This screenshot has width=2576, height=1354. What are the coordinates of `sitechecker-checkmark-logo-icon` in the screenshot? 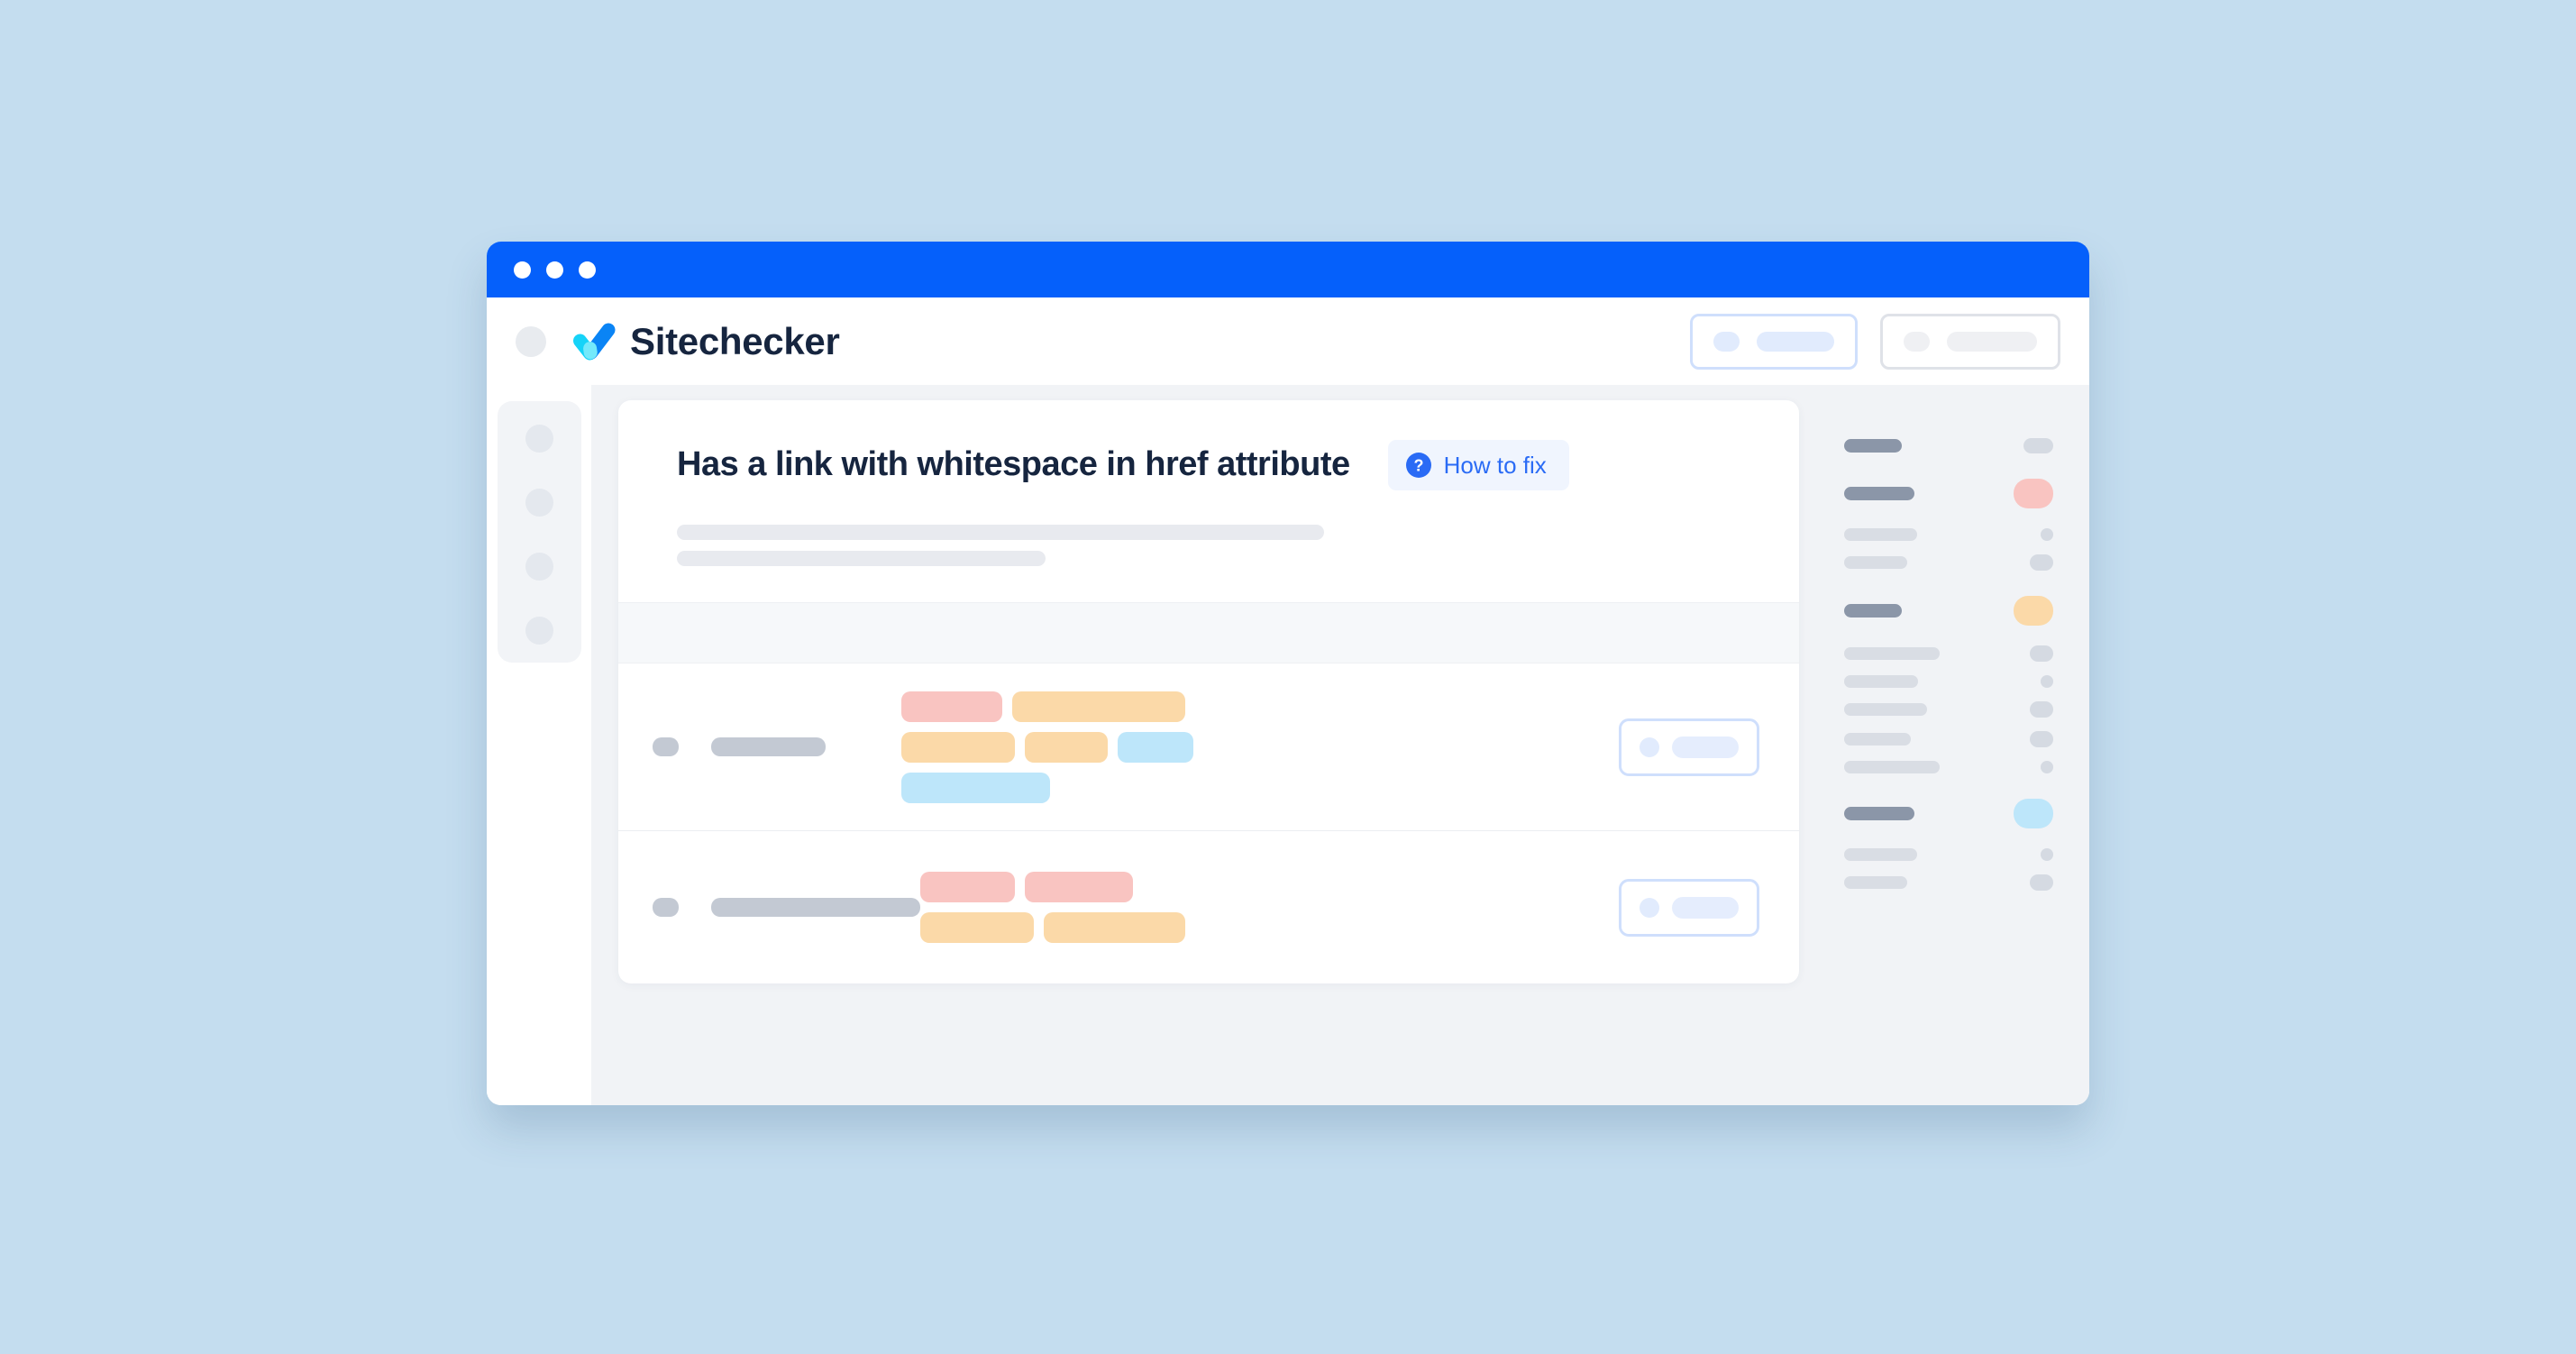 It's located at (594, 342).